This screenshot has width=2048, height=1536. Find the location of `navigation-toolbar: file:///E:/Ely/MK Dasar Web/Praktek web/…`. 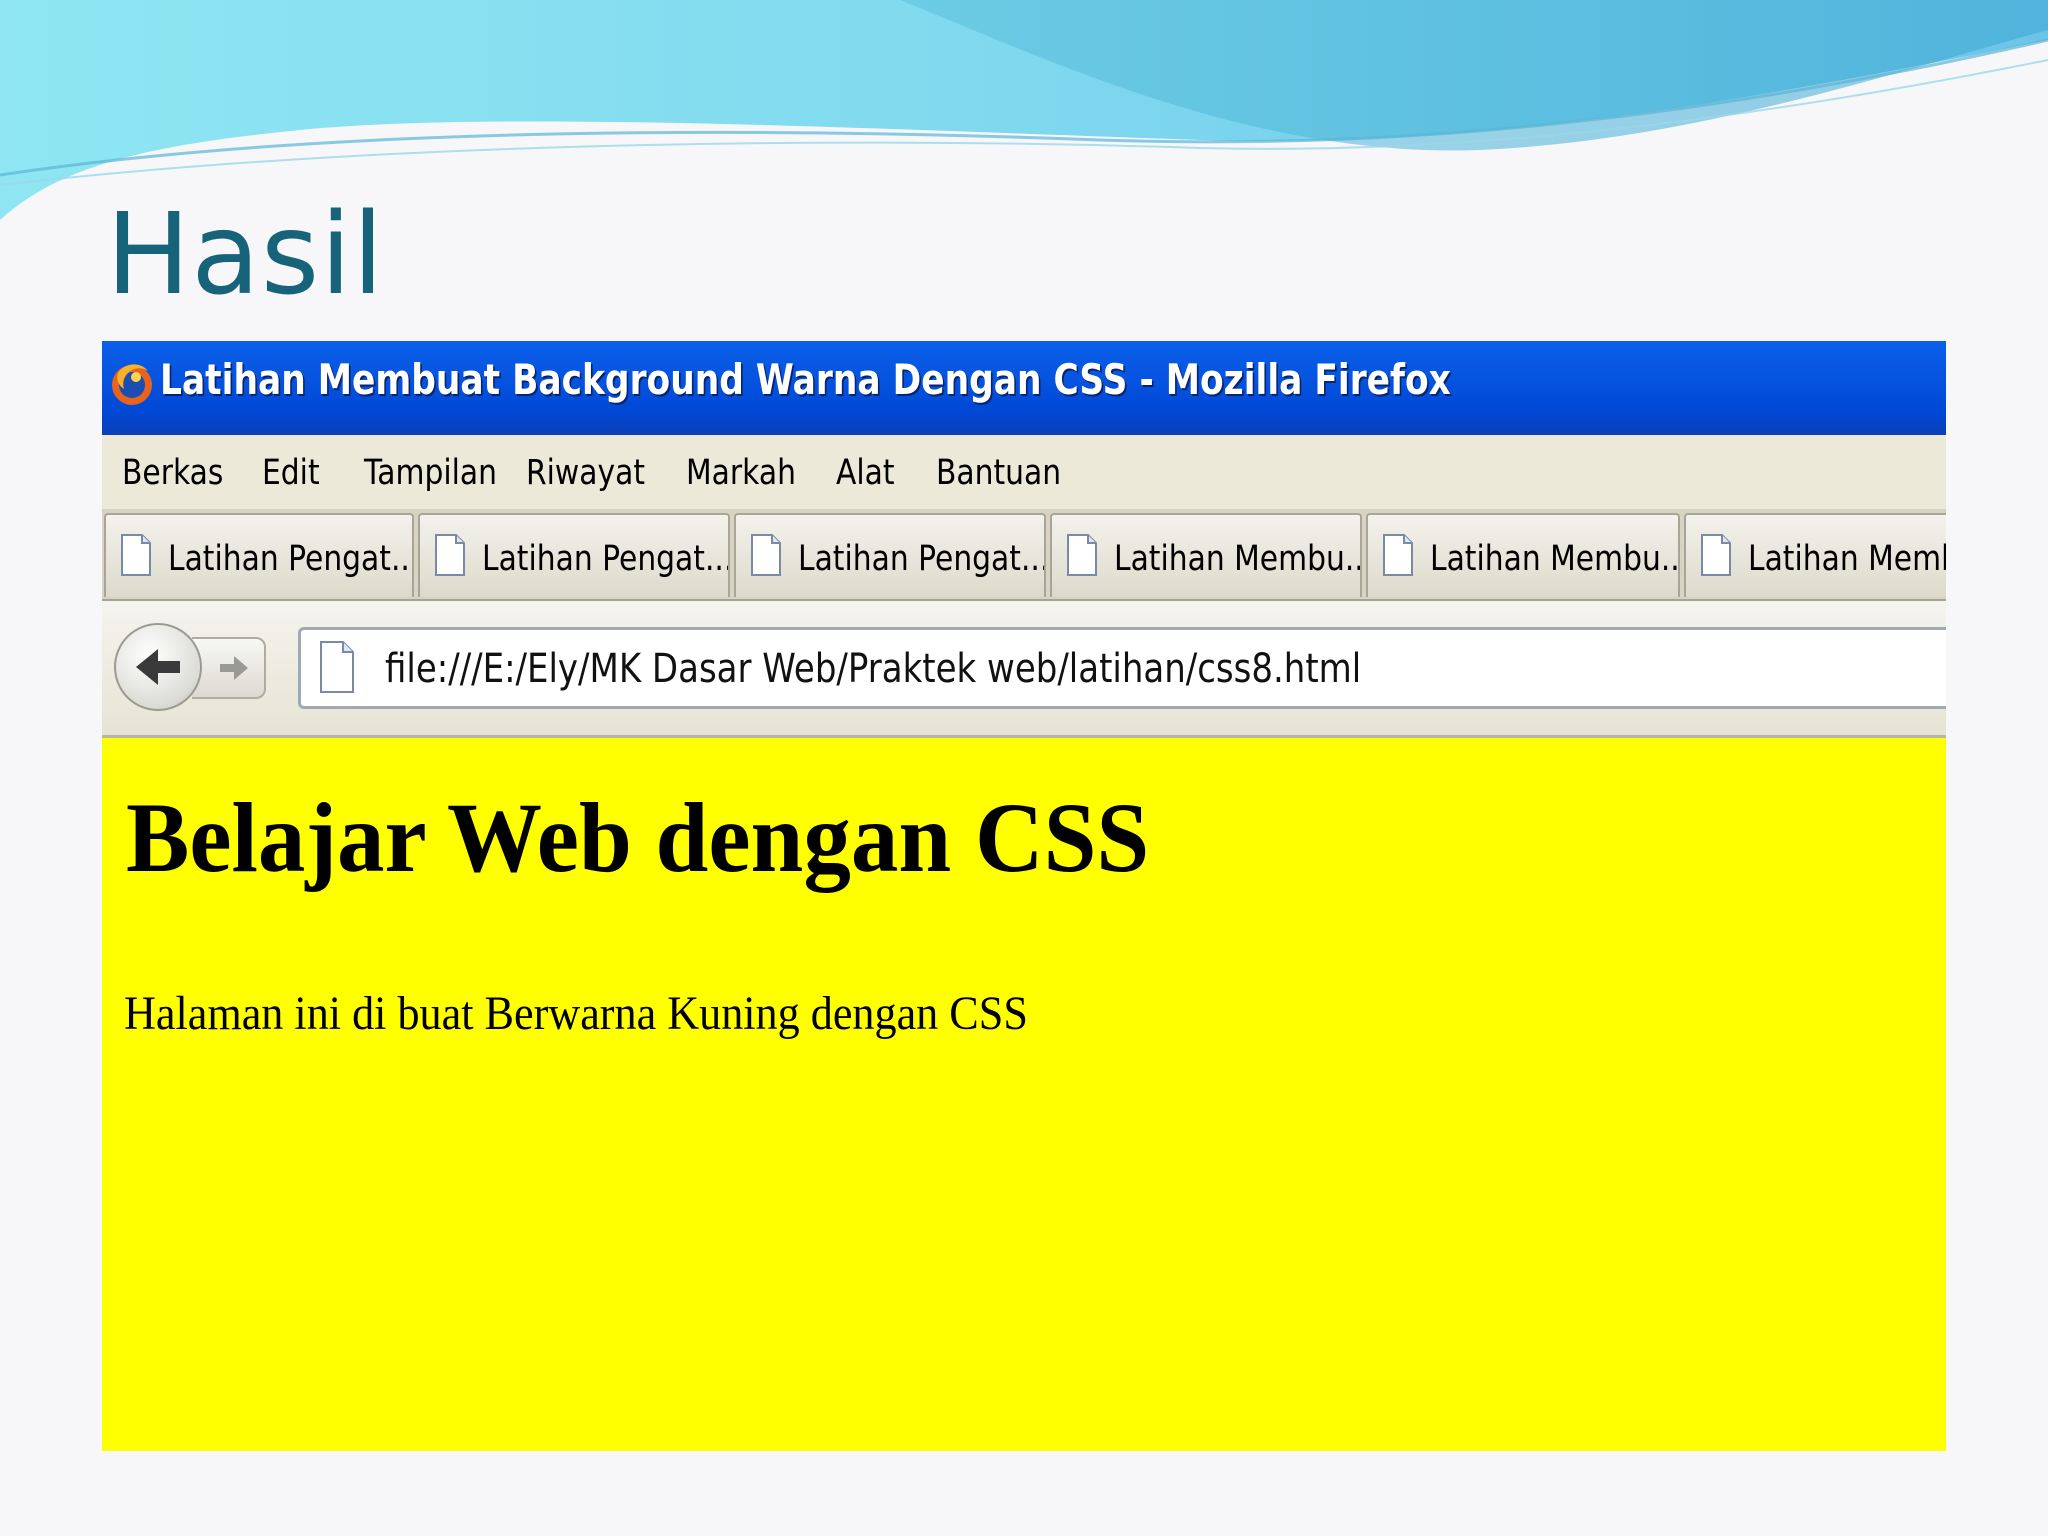

navigation-toolbar: file:///E:/Ely/MK Dasar Web/Praktek web/… is located at coordinates (1024, 669).